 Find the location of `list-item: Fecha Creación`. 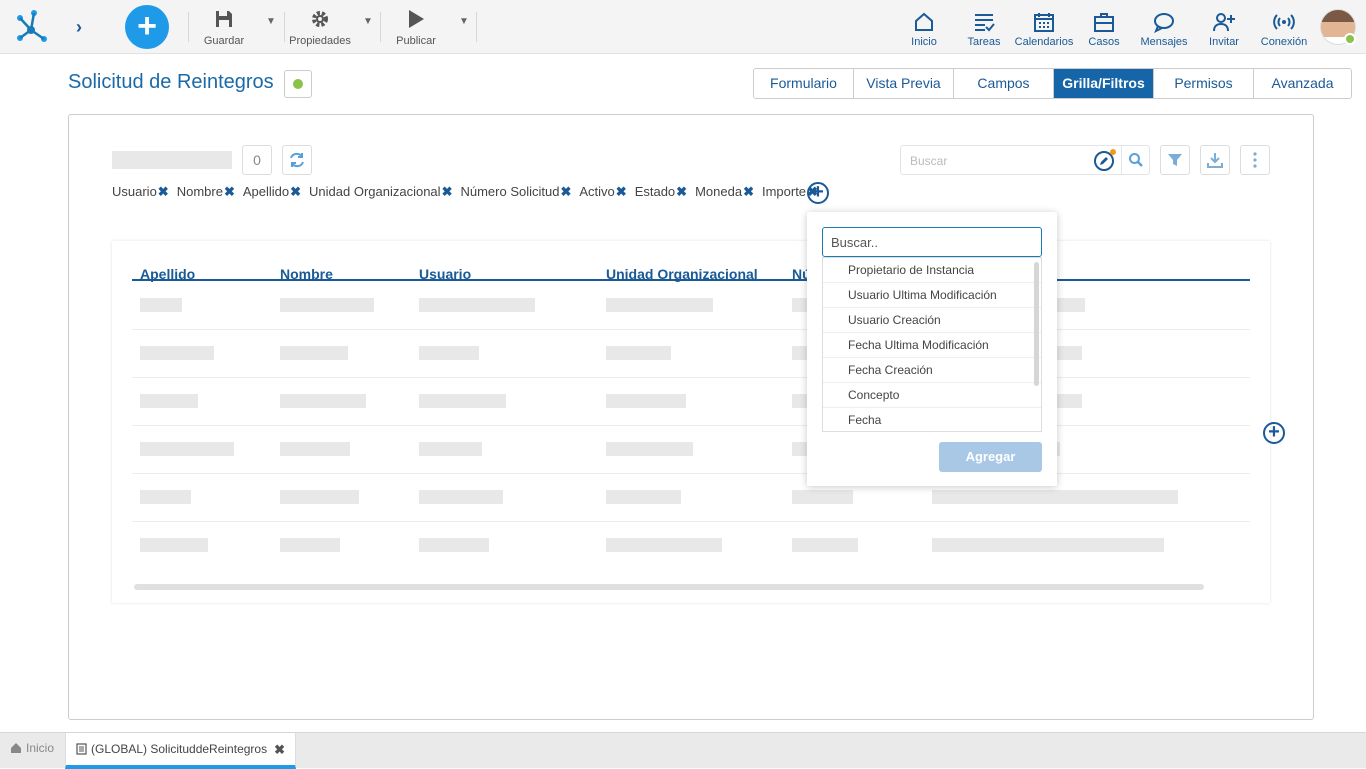

list-item: Fecha Creación is located at coordinates (932, 370).